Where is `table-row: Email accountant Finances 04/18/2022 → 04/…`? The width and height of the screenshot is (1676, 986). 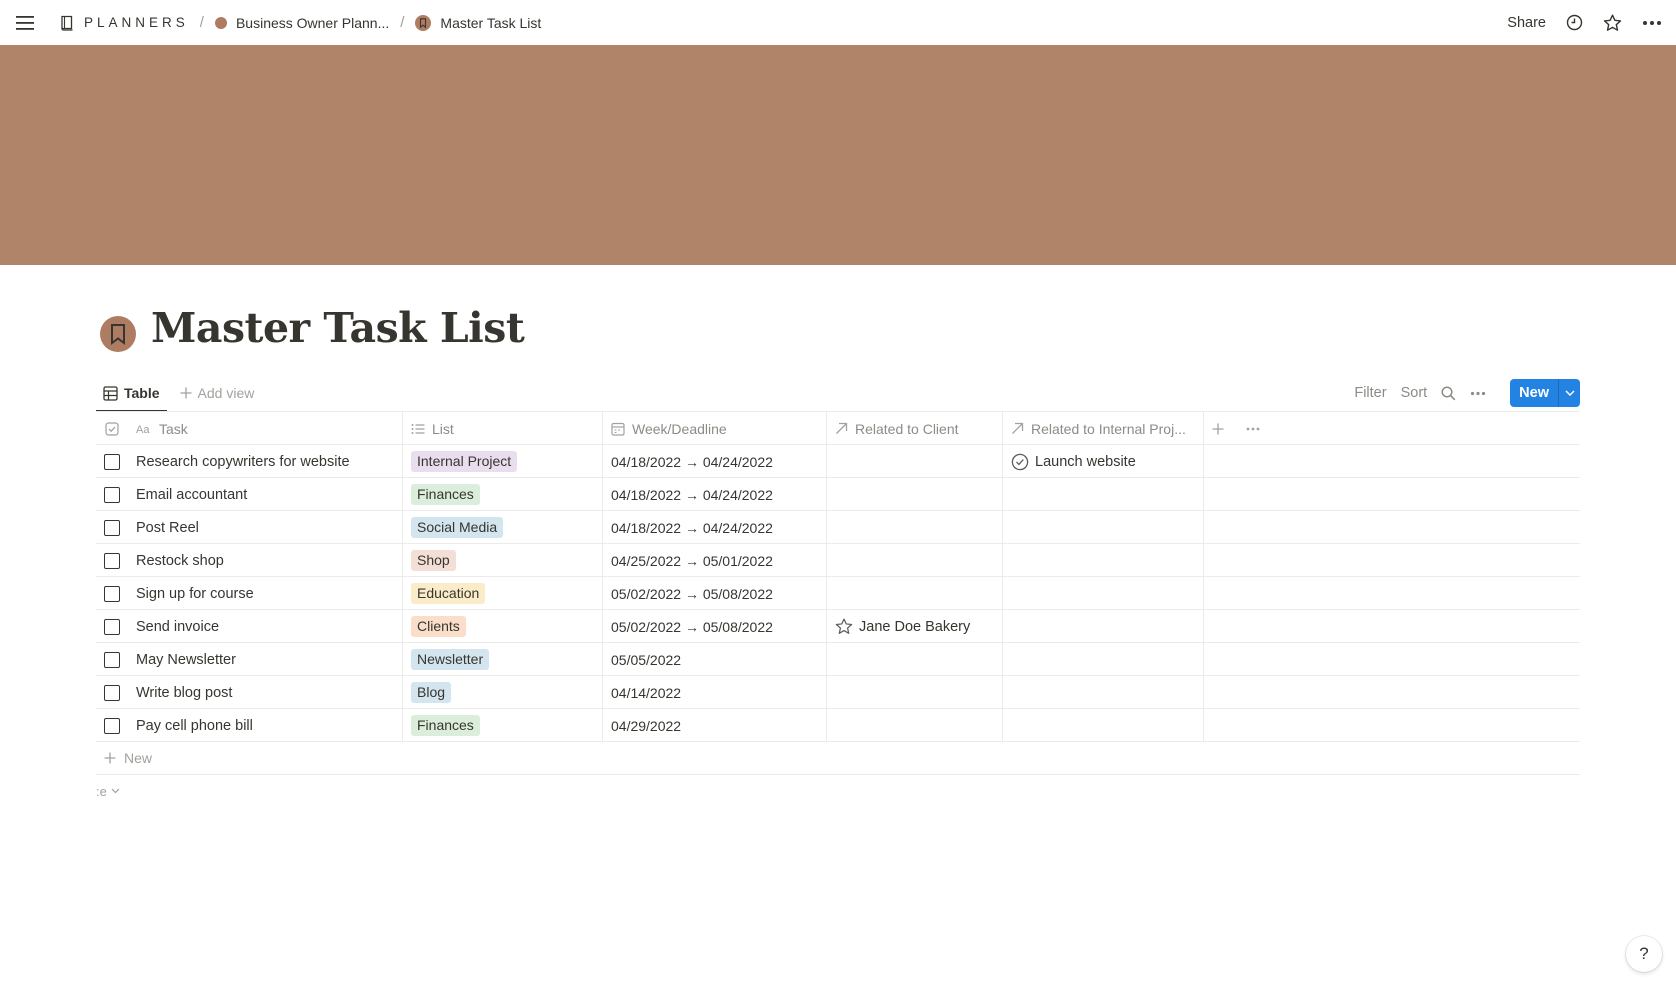 table-row: Email accountant Finances 04/18/2022 → 04/… is located at coordinates (838, 494).